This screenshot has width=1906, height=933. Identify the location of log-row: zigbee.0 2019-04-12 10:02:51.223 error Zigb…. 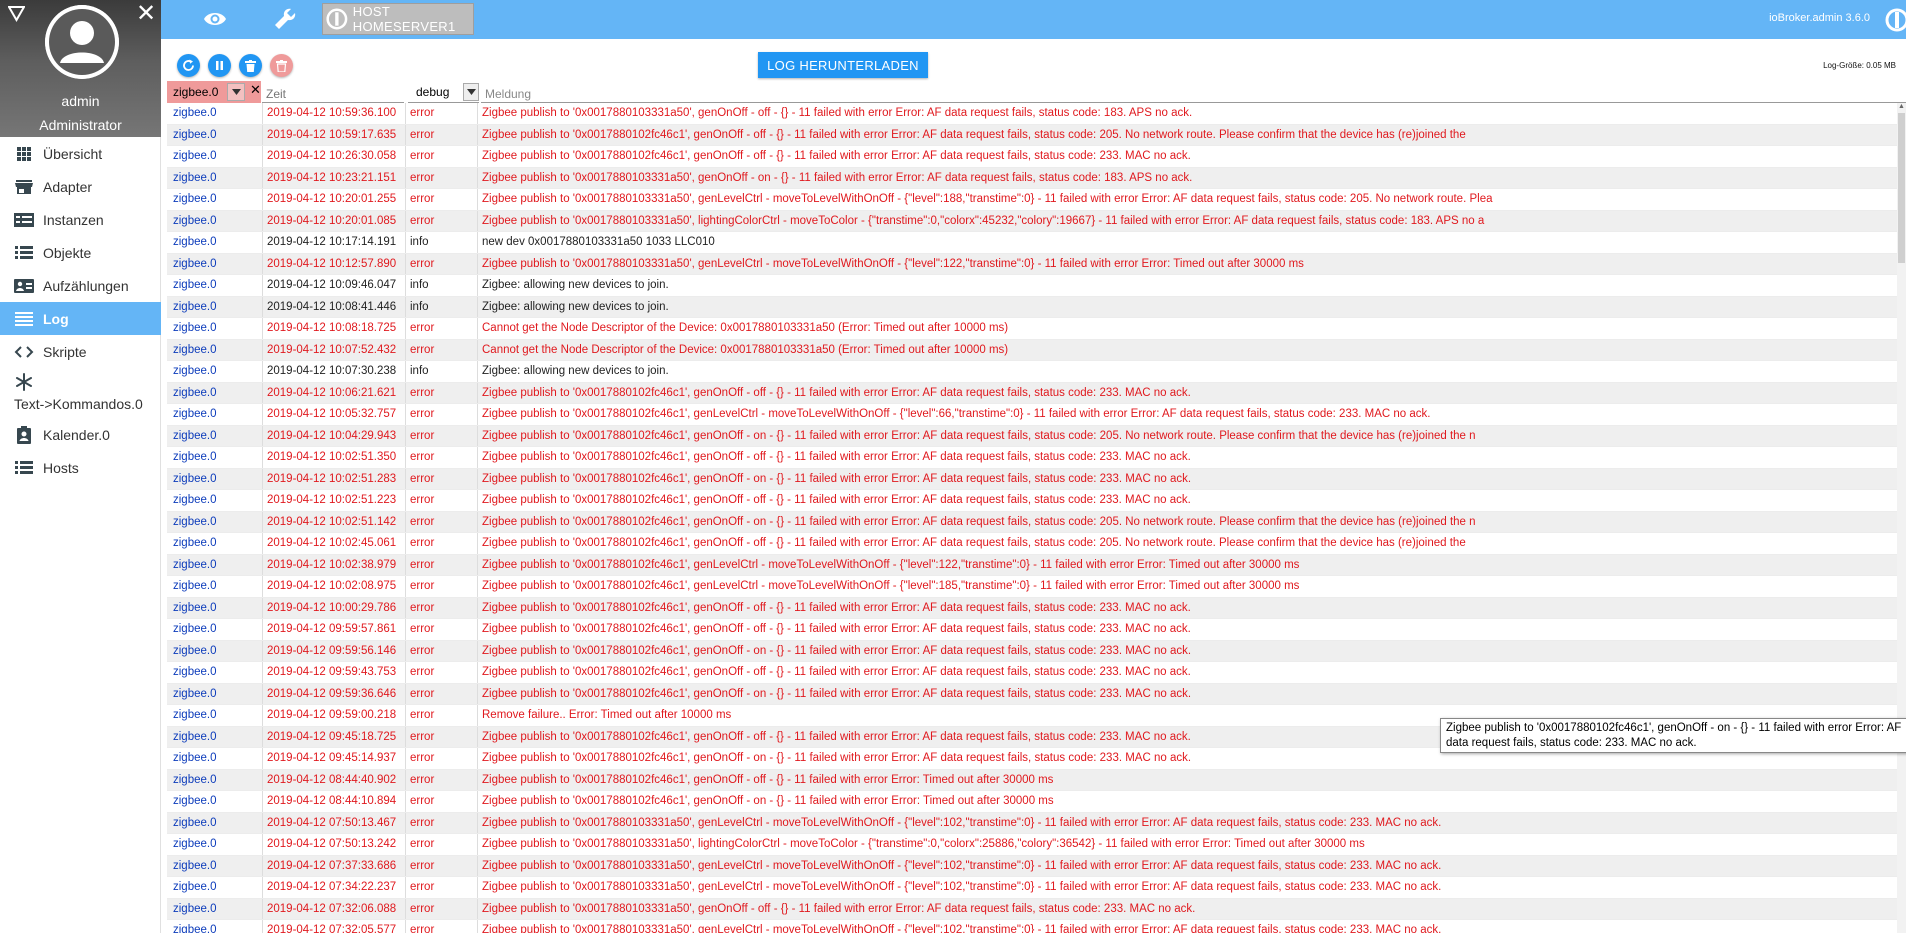
(1032, 501).